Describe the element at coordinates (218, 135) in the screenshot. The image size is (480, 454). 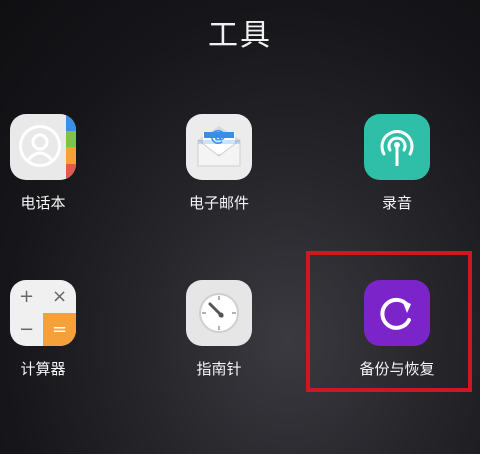
I see `at-symbol: @` at that location.